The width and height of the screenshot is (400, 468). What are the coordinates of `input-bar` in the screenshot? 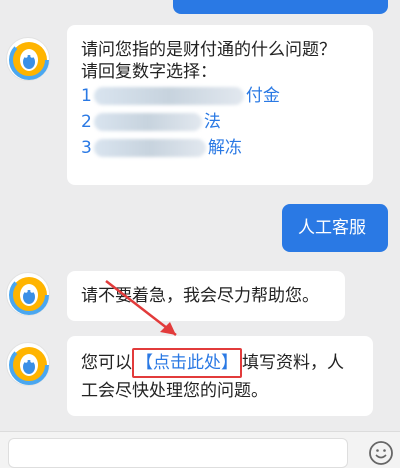 It's located at (200, 449).